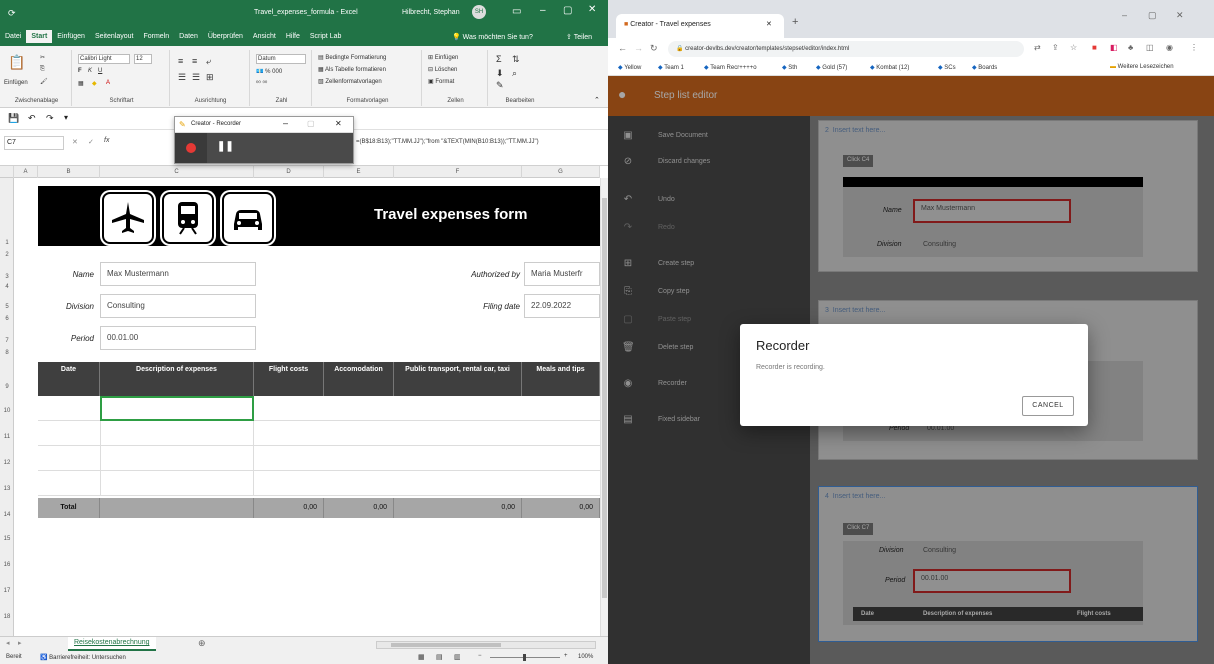 The width and height of the screenshot is (1214, 664). I want to click on row-header: 14, so click(7, 515).